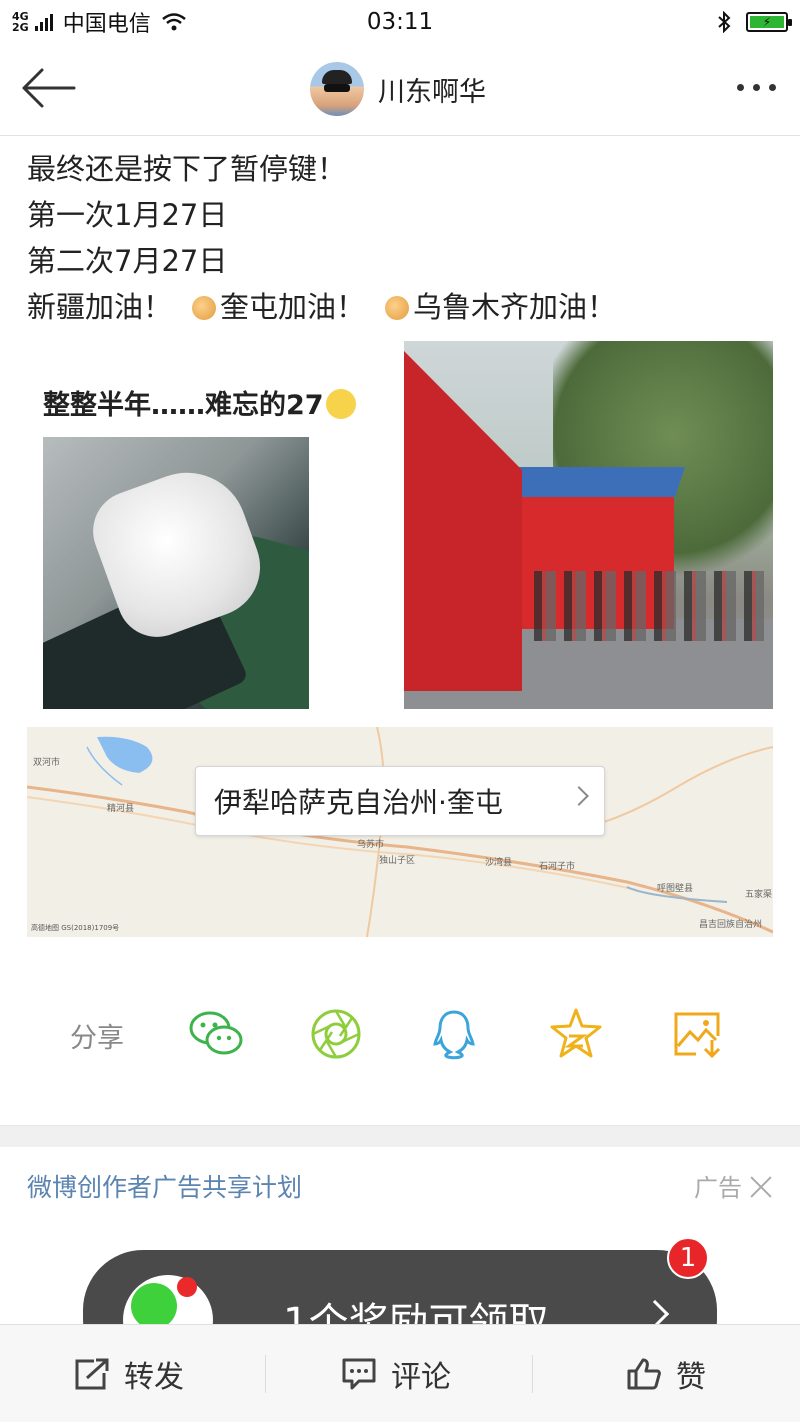 The height and width of the screenshot is (1422, 800). Describe the element at coordinates (75, 928) in the screenshot. I see `map-copyright: 高德地图 GS(2018)1709号` at that location.